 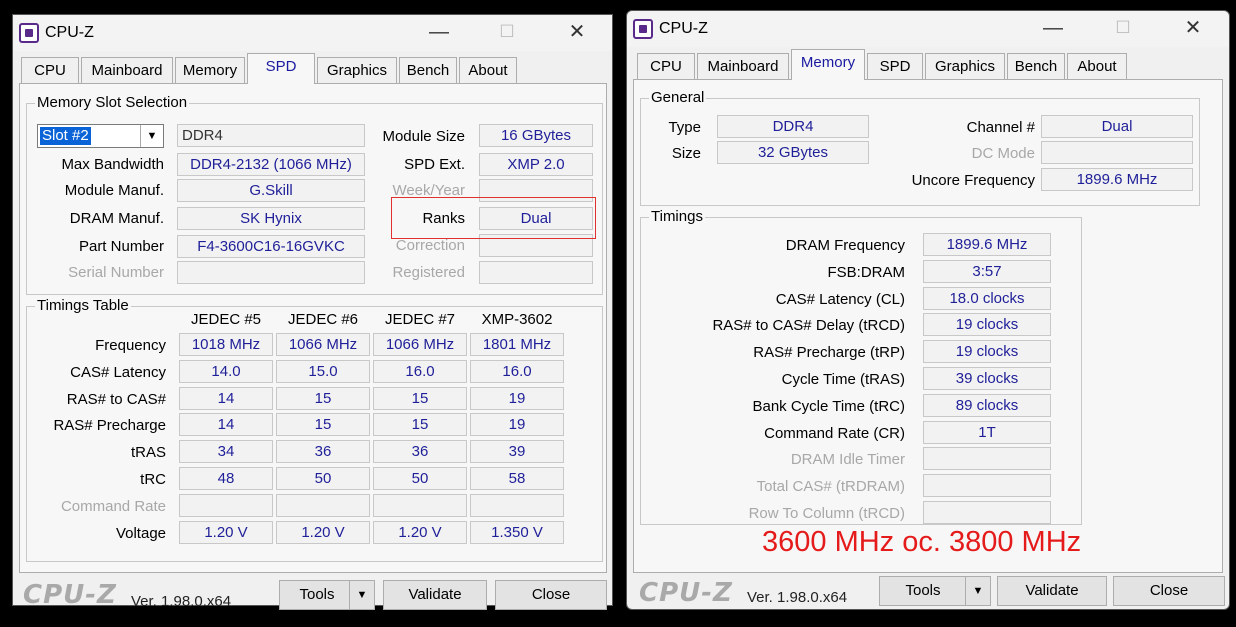 I want to click on memory-timing-label: Bank Cycle Time (tRC), so click(x=828, y=406).